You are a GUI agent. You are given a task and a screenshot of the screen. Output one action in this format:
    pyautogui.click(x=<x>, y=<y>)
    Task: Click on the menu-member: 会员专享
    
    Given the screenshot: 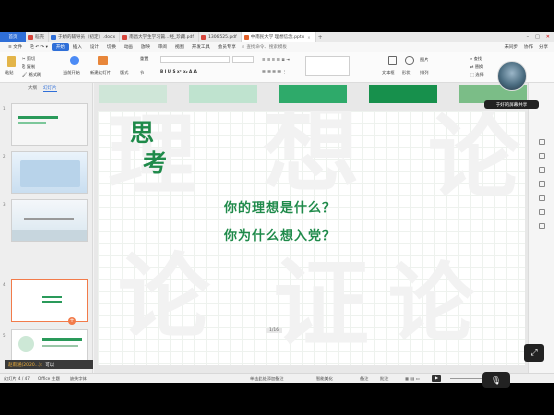 What is the action you would take?
    pyautogui.click(x=227, y=47)
    